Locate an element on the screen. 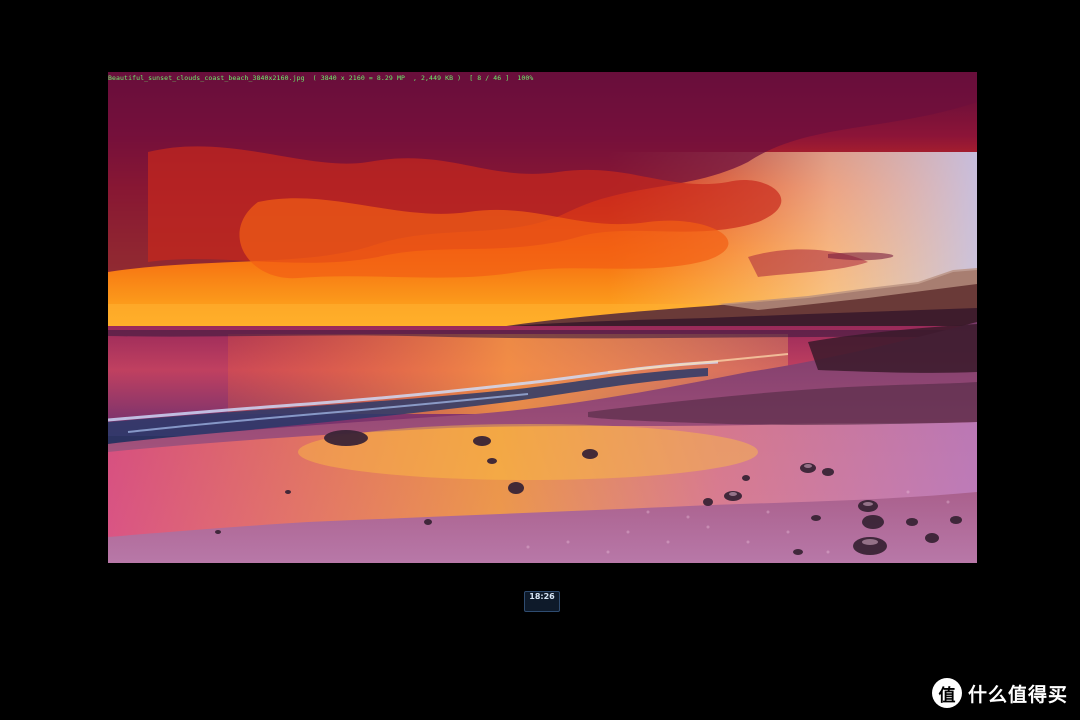 The width and height of the screenshot is (1080, 720). clock-widget: 18:26 is located at coordinates (542, 601).